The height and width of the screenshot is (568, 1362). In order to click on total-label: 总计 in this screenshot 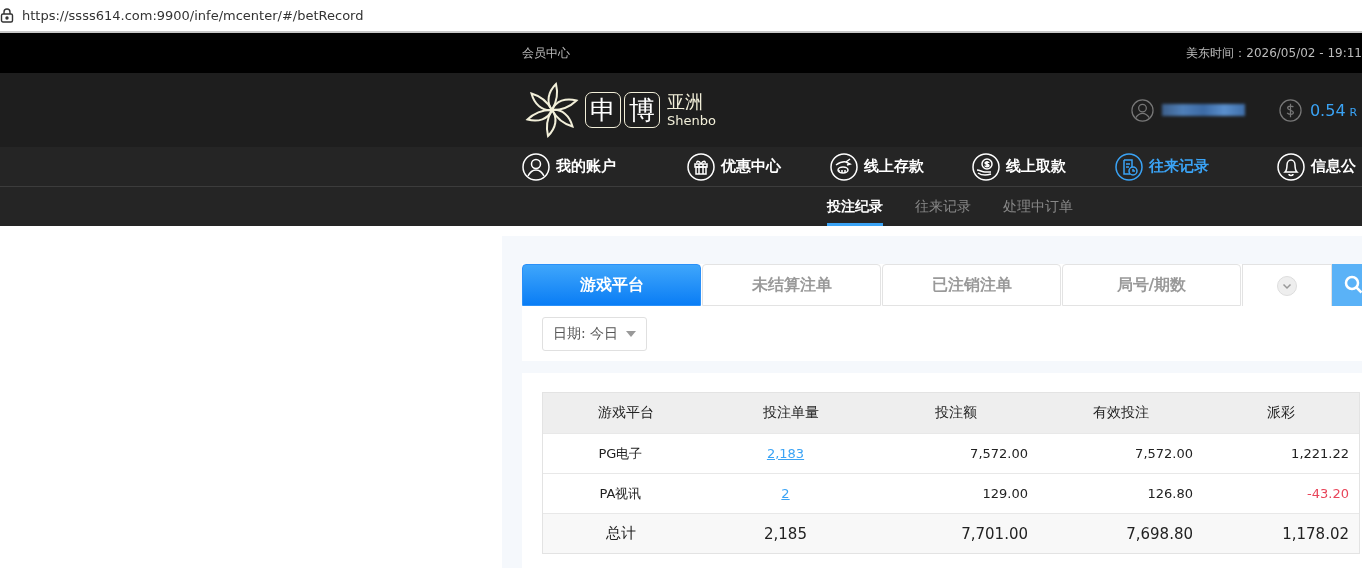, I will do `click(620, 533)`.